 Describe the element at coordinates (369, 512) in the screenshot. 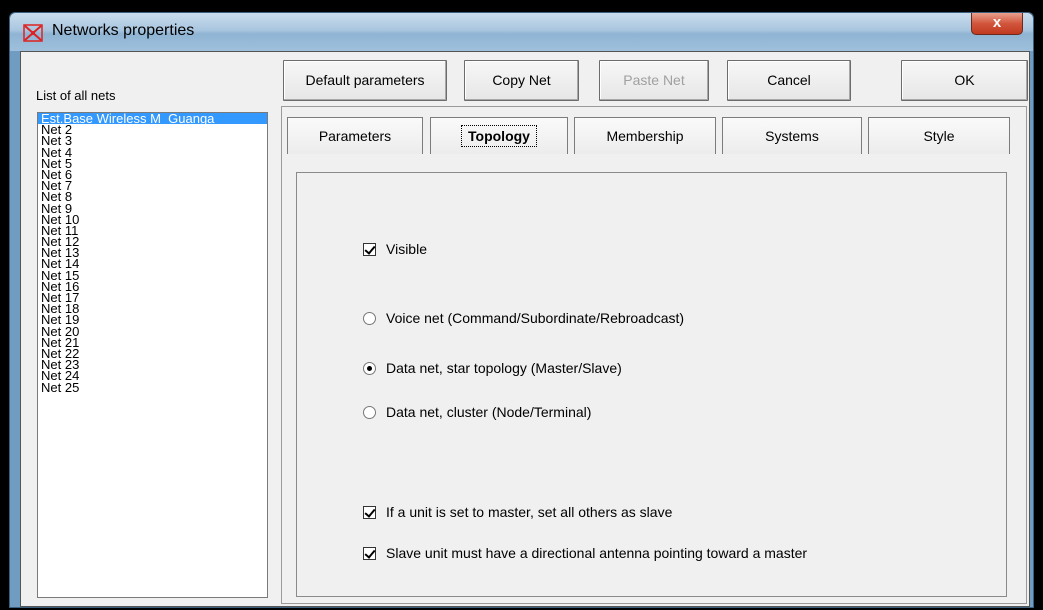

I see `master-slave-checkbox` at that location.